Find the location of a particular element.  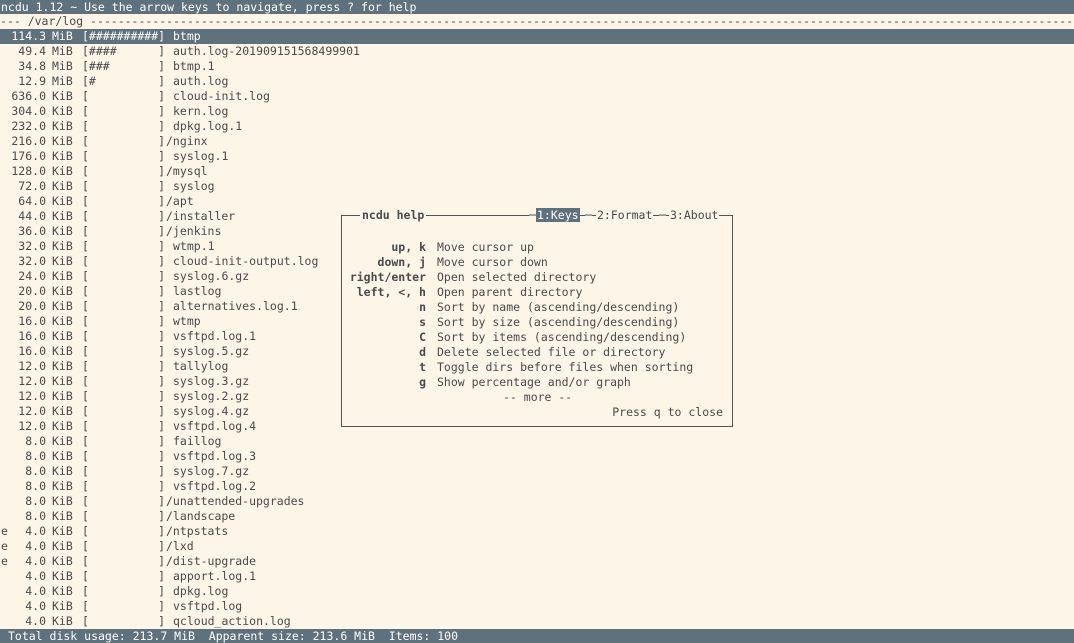

file-row: 12.9 MiB [# ] auth.log is located at coordinates (537, 81).